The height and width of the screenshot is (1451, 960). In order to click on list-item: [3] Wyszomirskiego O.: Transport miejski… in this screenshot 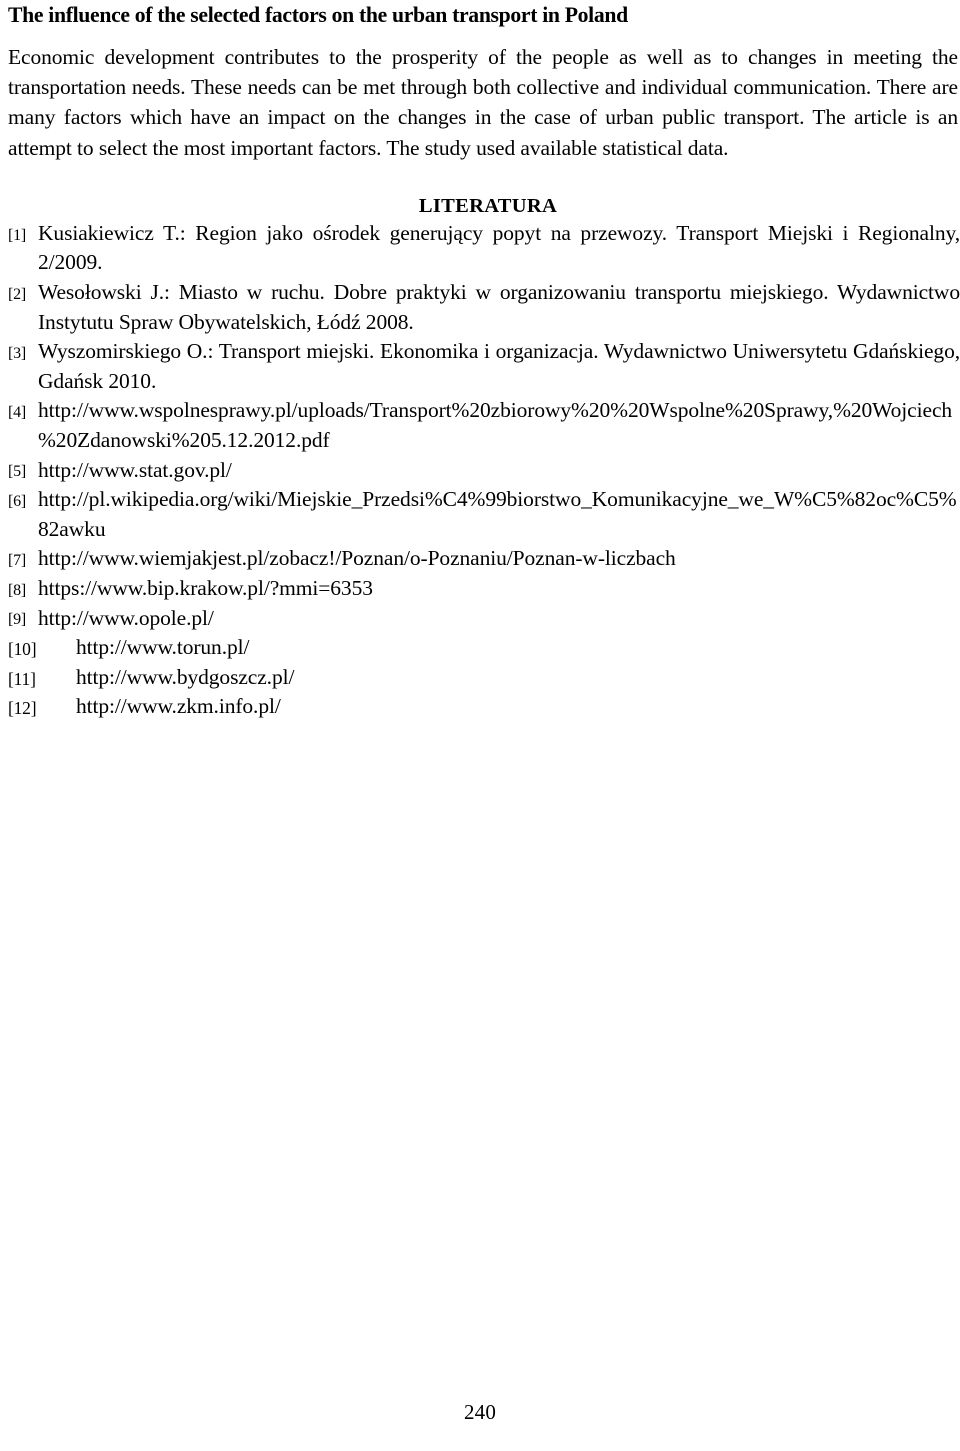, I will do `click(484, 366)`.